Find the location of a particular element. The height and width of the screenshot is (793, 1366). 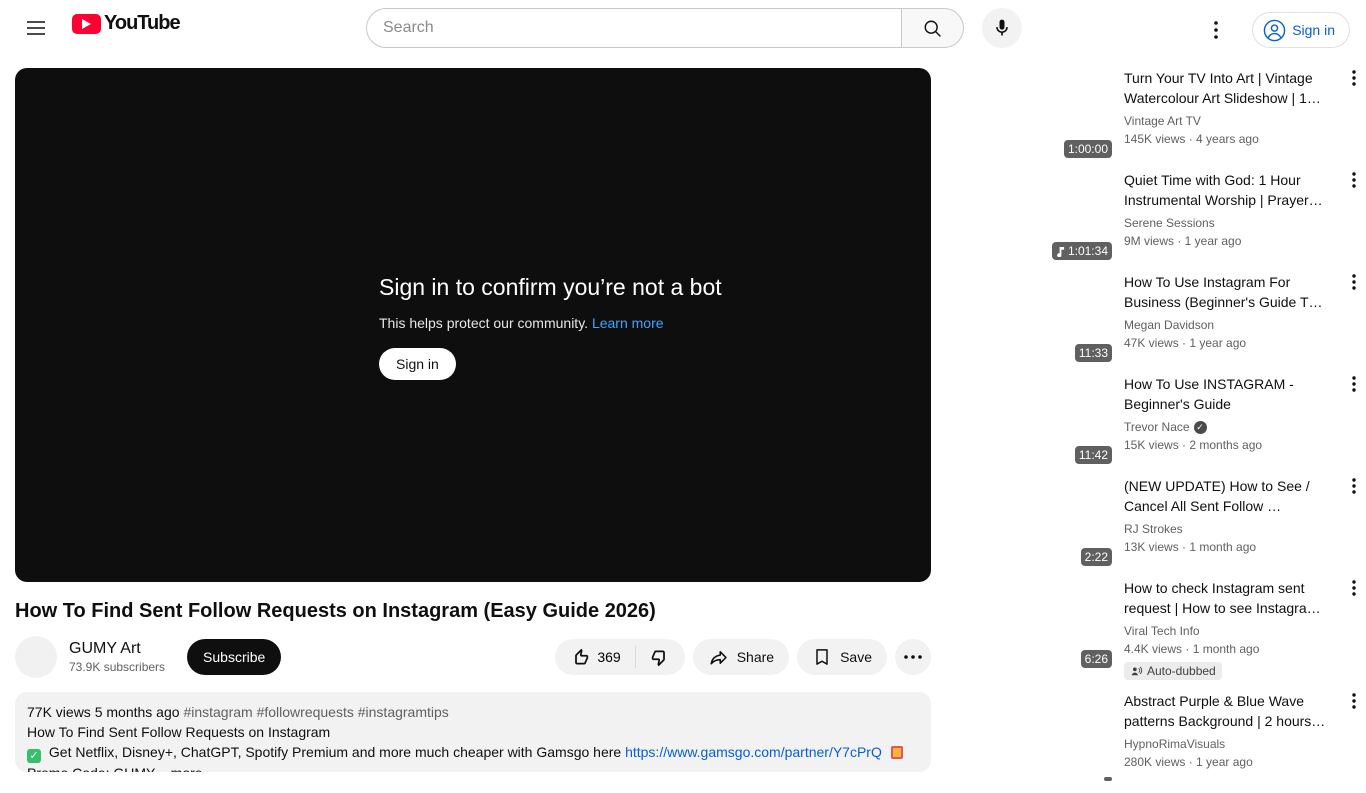

video-thumbnail: 11:33 is located at coordinates (1032, 319).